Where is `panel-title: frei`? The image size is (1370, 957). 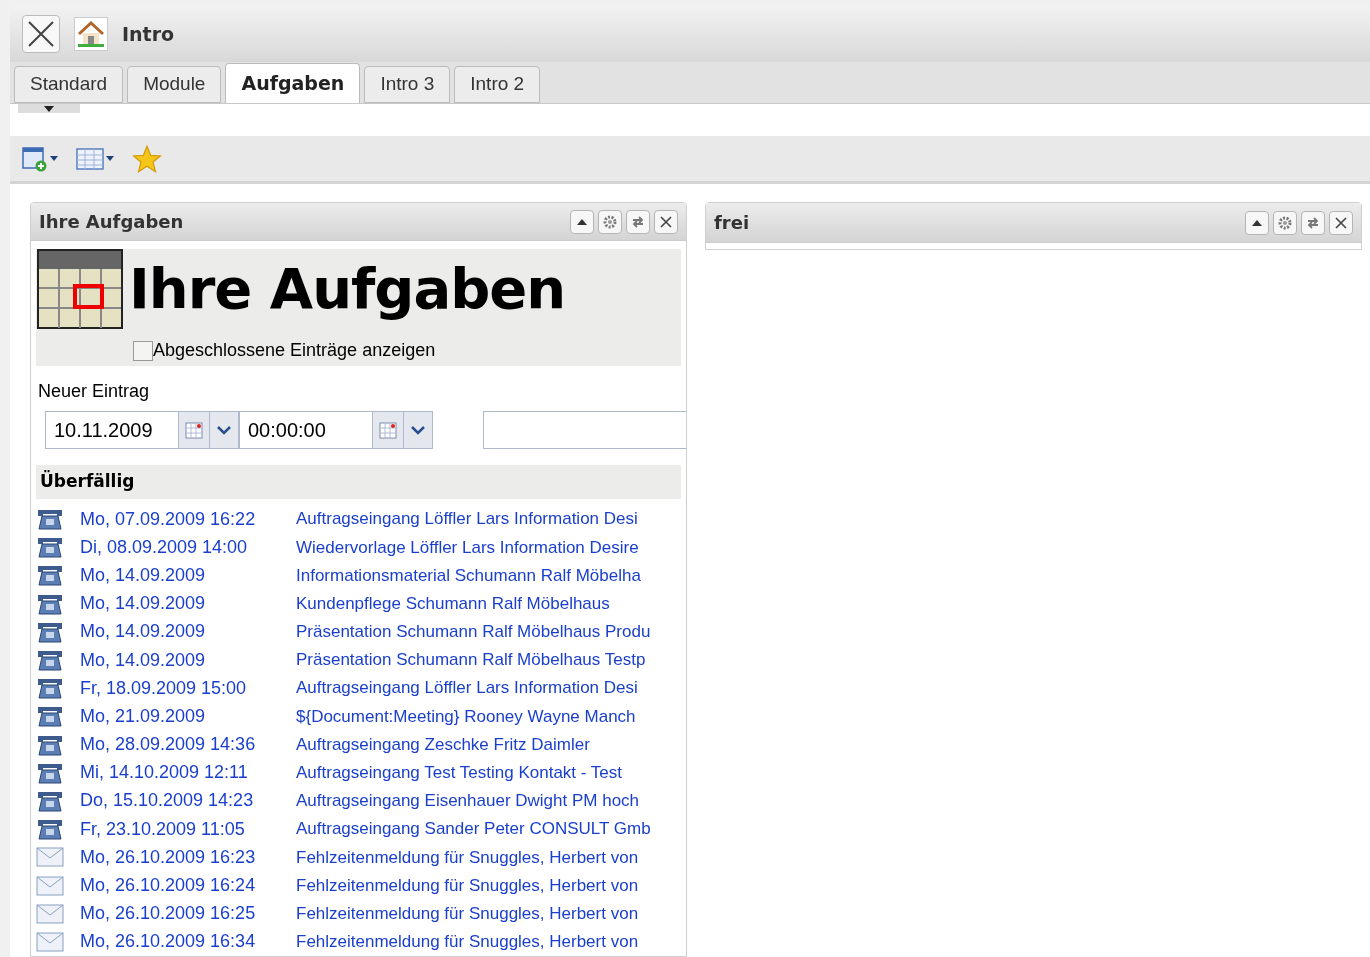 panel-title: frei is located at coordinates (732, 223).